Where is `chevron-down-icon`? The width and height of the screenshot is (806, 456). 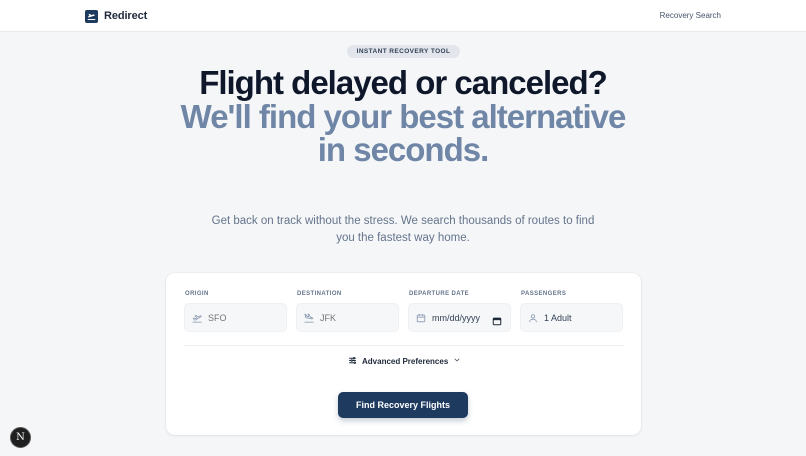 chevron-down-icon is located at coordinates (457, 361).